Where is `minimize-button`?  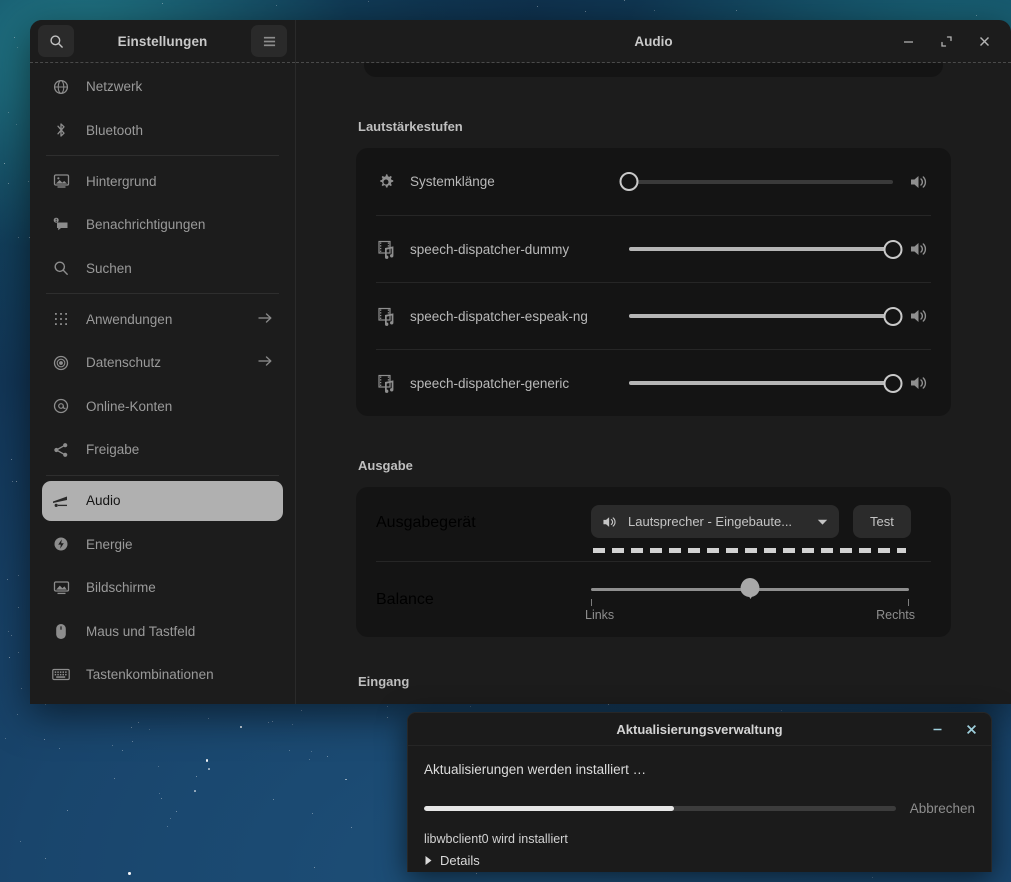
minimize-button is located at coordinates (908, 41).